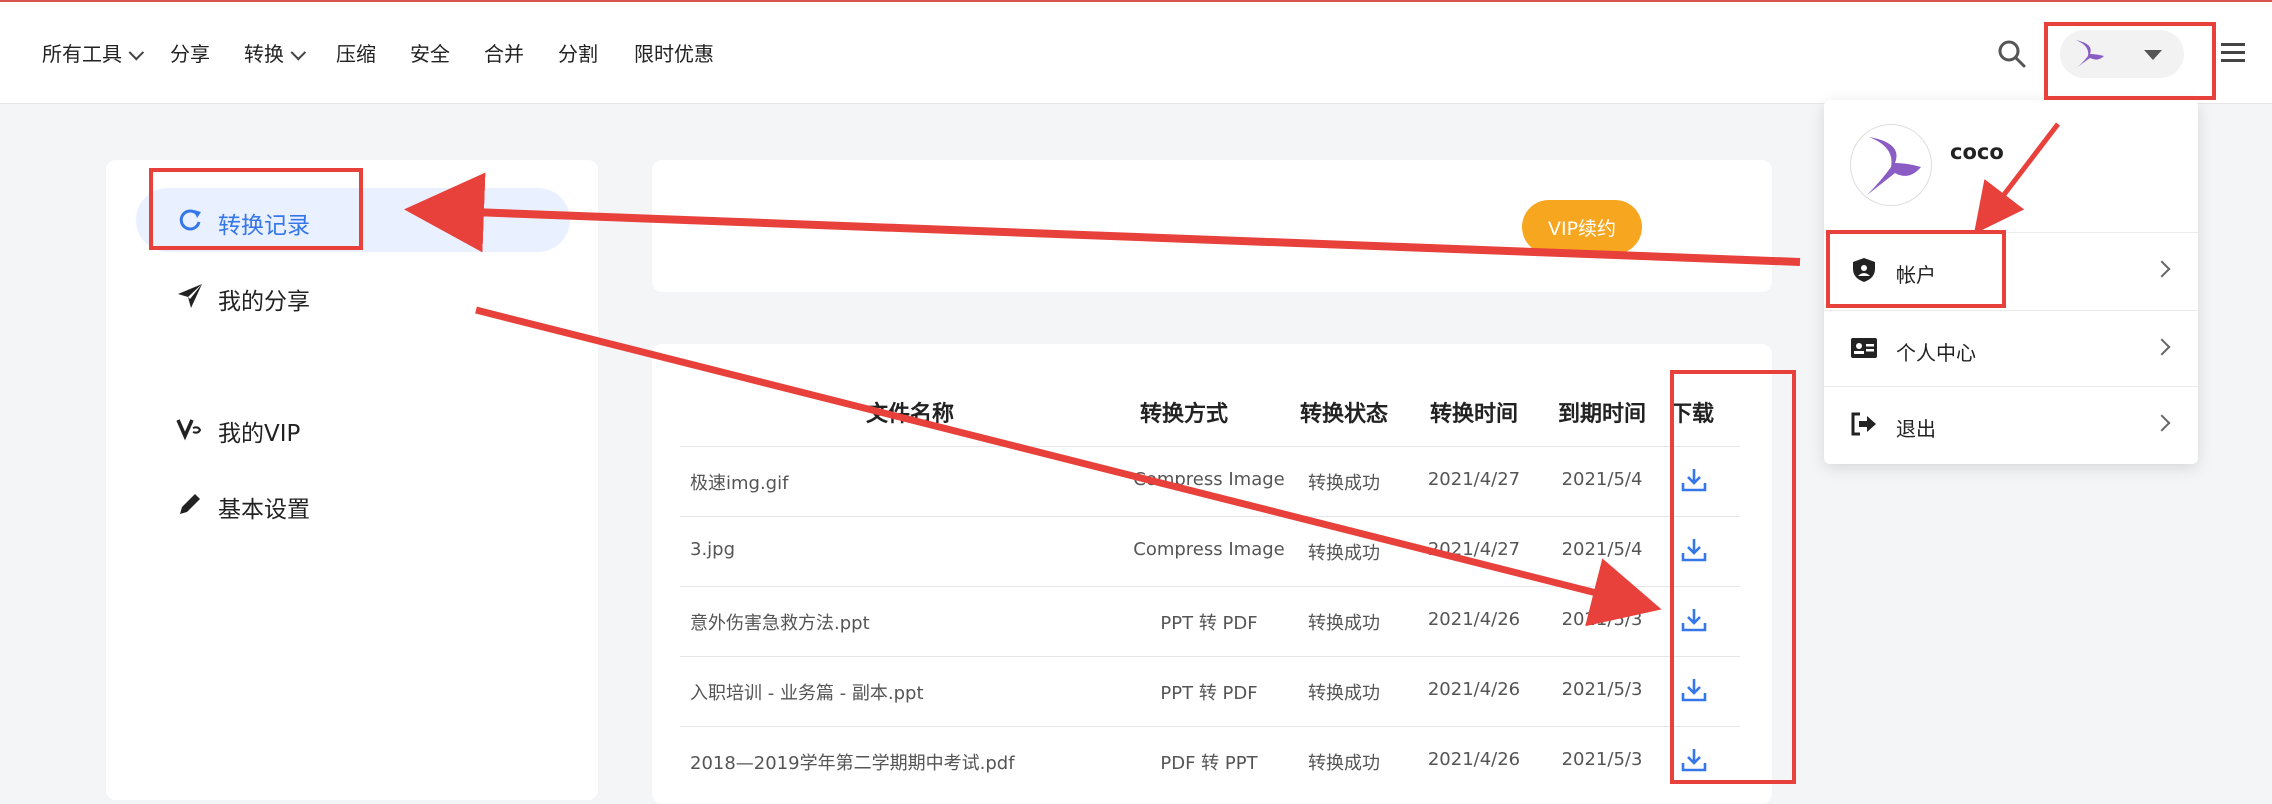 The width and height of the screenshot is (2272, 804). I want to click on nav-label: 合并, so click(504, 54).